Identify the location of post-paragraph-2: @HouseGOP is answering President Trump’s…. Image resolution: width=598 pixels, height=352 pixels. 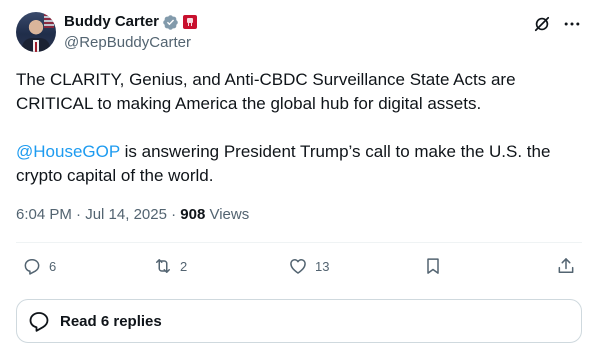
(299, 164).